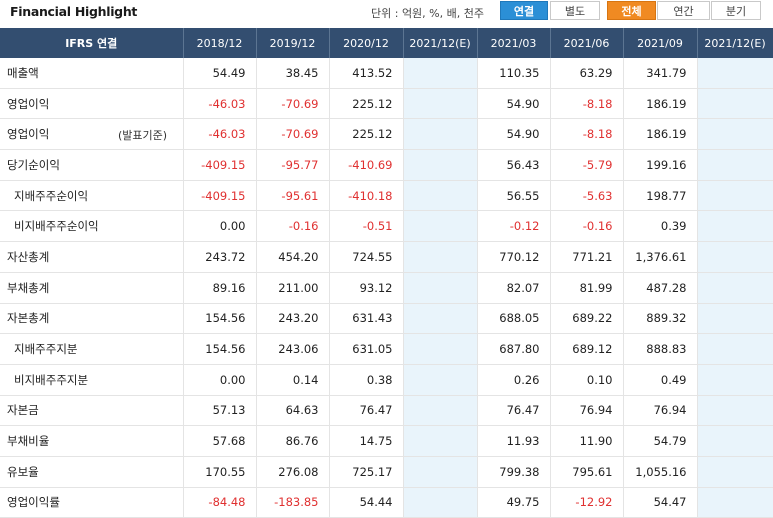 Image resolution: width=773 pixels, height=518 pixels. What do you see at coordinates (220, 349) in the screenshot?
I see `value-cell: 154.56` at bounding box center [220, 349].